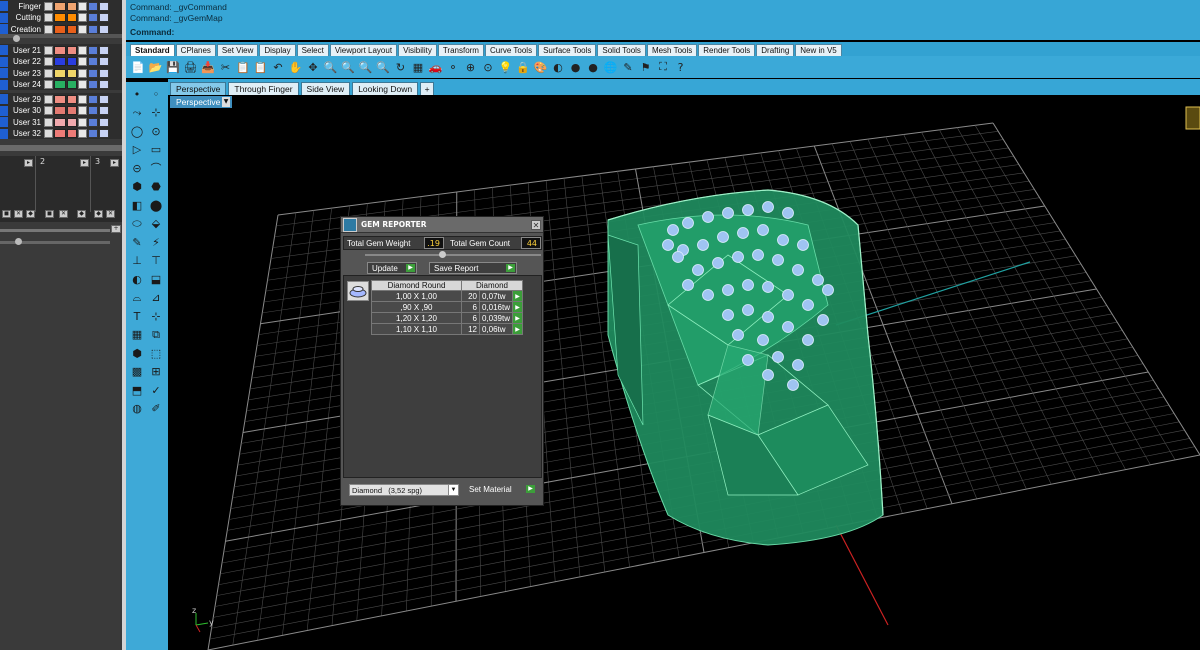 The width and height of the screenshot is (1200, 650). Describe the element at coordinates (156, 131) in the screenshot. I see `tool-6-icon: ⊙` at that location.